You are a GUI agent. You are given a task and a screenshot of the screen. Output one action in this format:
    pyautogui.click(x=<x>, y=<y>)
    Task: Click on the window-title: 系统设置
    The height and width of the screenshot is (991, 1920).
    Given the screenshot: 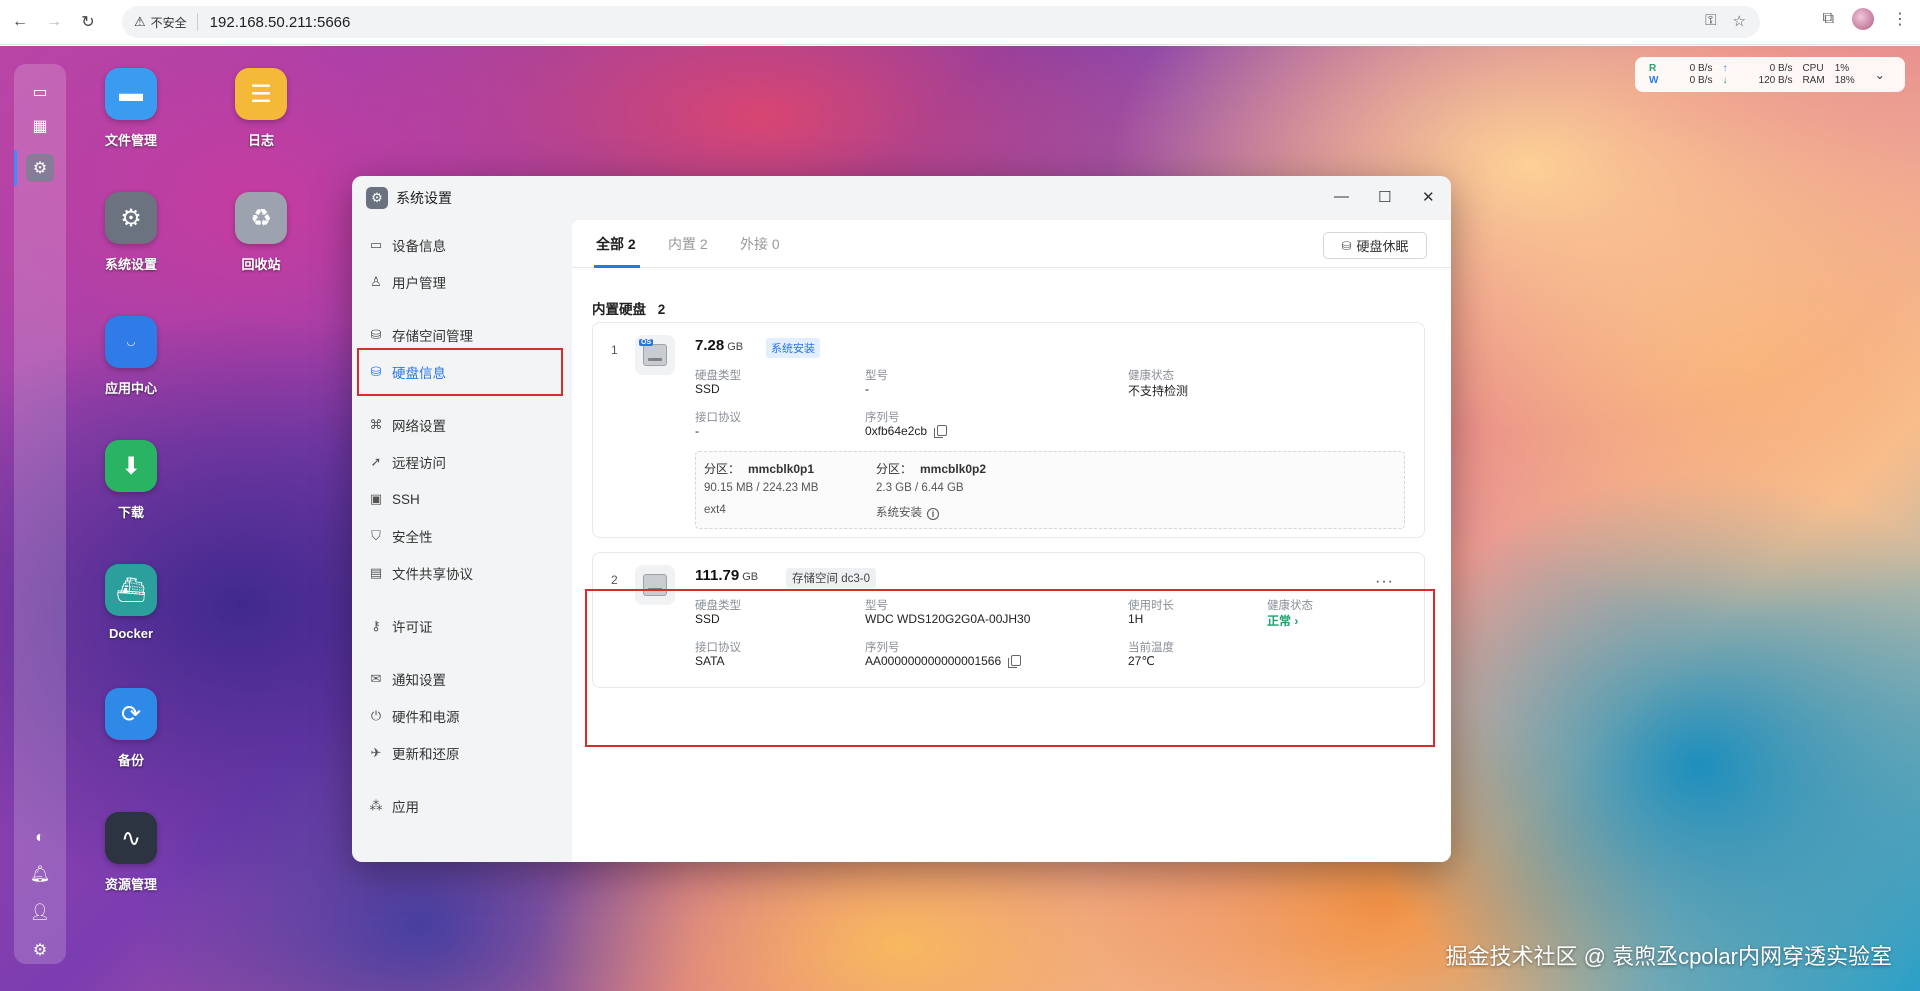 What is the action you would take?
    pyautogui.click(x=424, y=198)
    